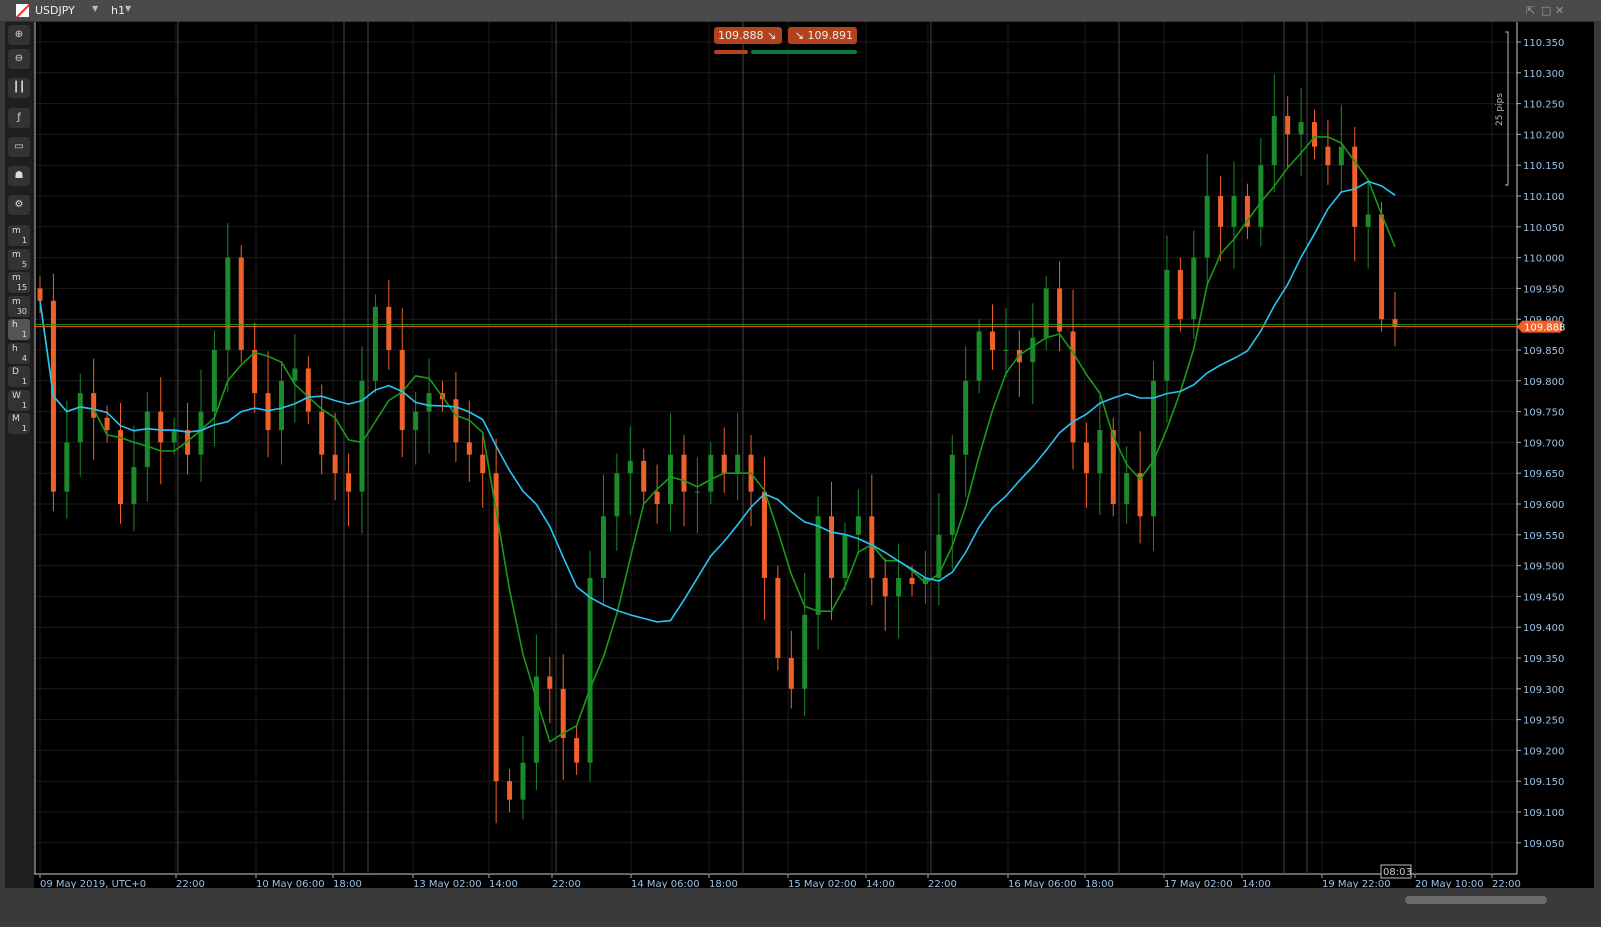 Image resolution: width=1601 pixels, height=927 pixels. What do you see at coordinates (1500, 109) in the screenshot?
I see `pips-ruler-label: 25 pips` at bounding box center [1500, 109].